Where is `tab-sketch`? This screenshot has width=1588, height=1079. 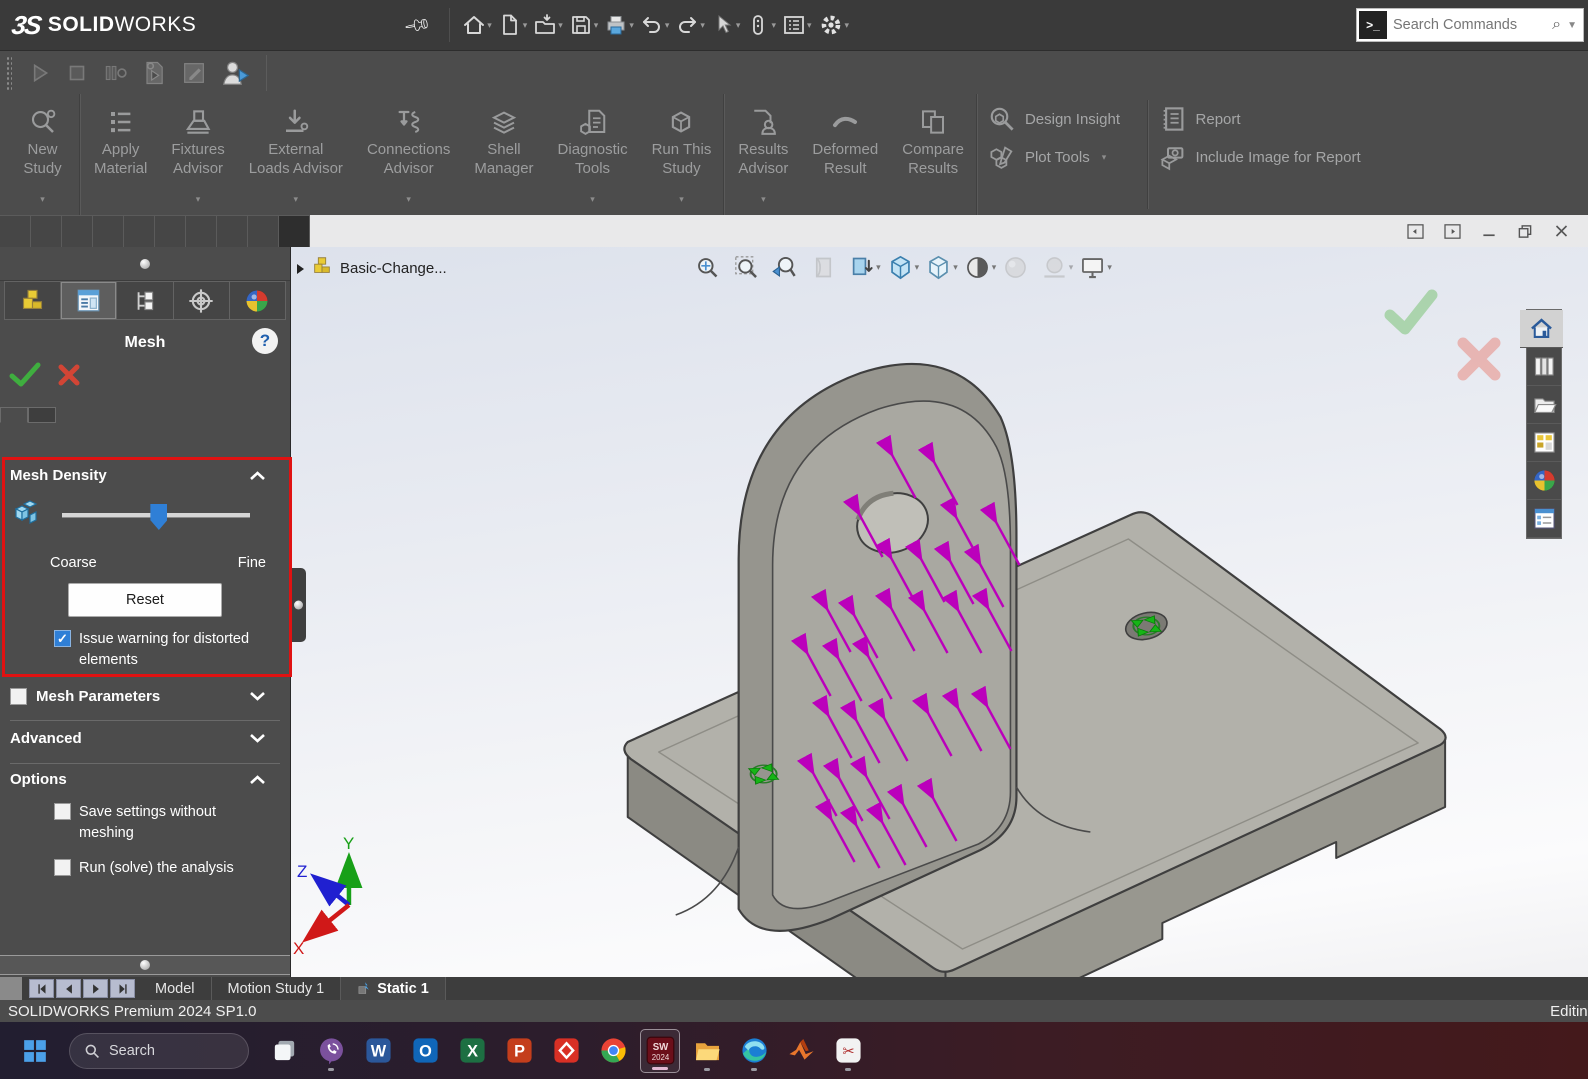 tab-sketch is located at coordinates (46, 231).